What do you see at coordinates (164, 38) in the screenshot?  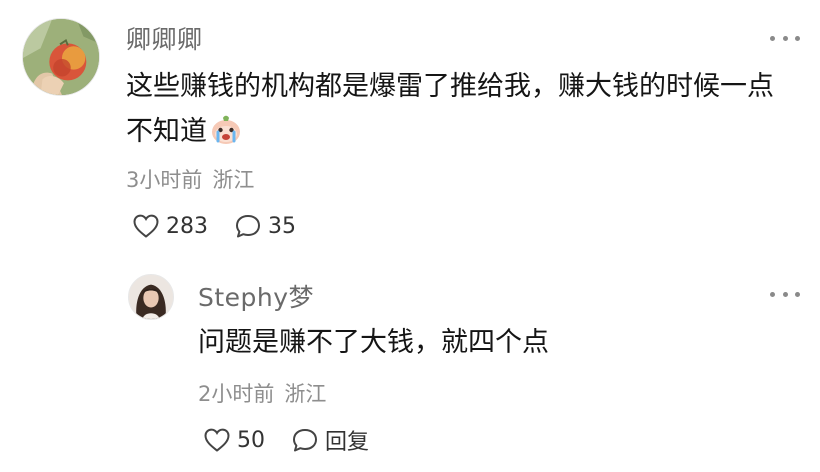 I see `username: 卿卿卿` at bounding box center [164, 38].